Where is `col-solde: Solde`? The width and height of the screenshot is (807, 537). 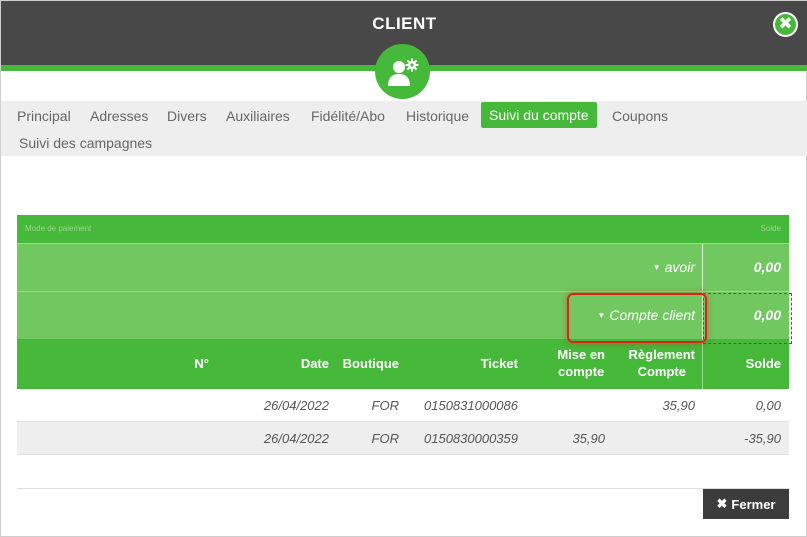
col-solde: Solde is located at coordinates (763, 363).